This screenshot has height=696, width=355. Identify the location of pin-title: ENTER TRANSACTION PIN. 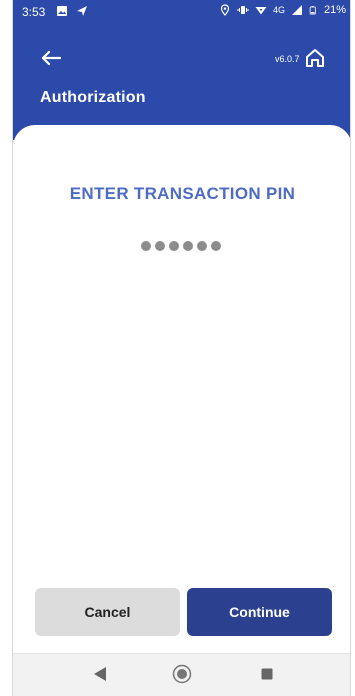
(182, 193).